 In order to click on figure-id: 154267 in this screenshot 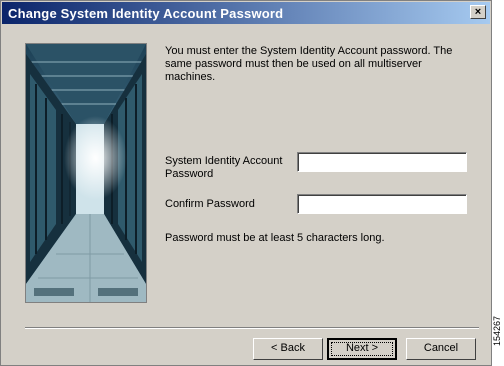, I will do `click(497, 330)`.